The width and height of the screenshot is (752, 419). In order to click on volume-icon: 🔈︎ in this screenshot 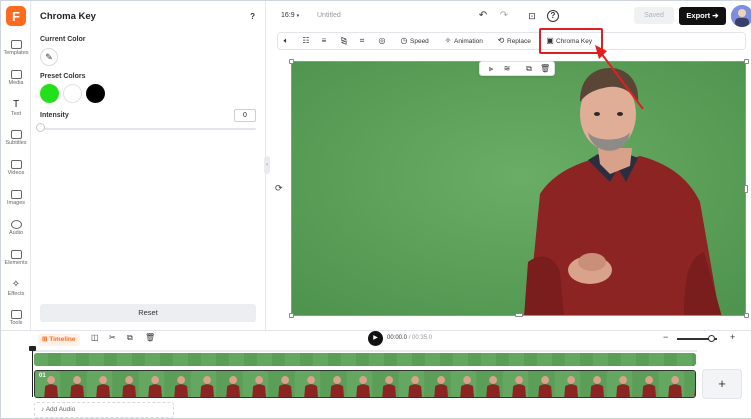, I will do `click(287, 41)`.